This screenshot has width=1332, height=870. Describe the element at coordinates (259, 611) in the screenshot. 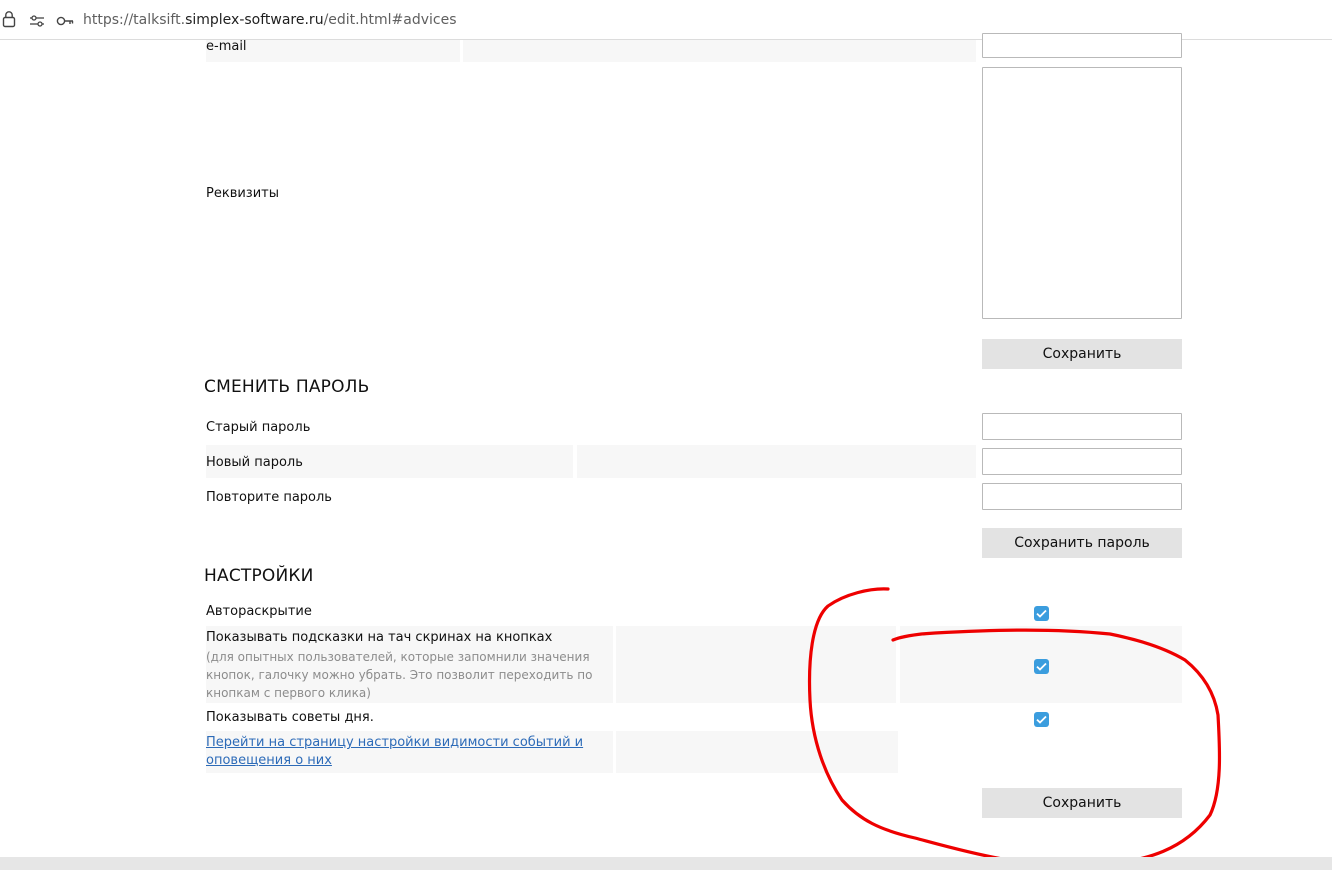

I see `autoexpand-label: Автораскрытие` at that location.